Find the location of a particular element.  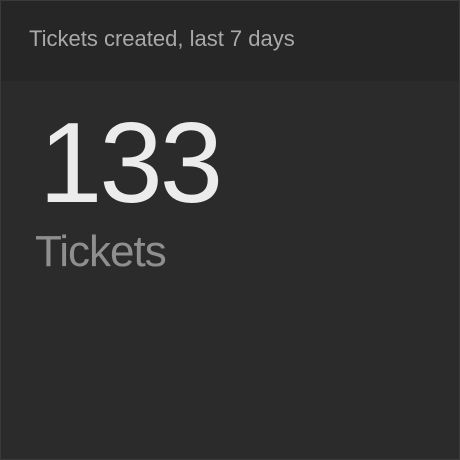

metric-value: 133 is located at coordinates (131, 163).